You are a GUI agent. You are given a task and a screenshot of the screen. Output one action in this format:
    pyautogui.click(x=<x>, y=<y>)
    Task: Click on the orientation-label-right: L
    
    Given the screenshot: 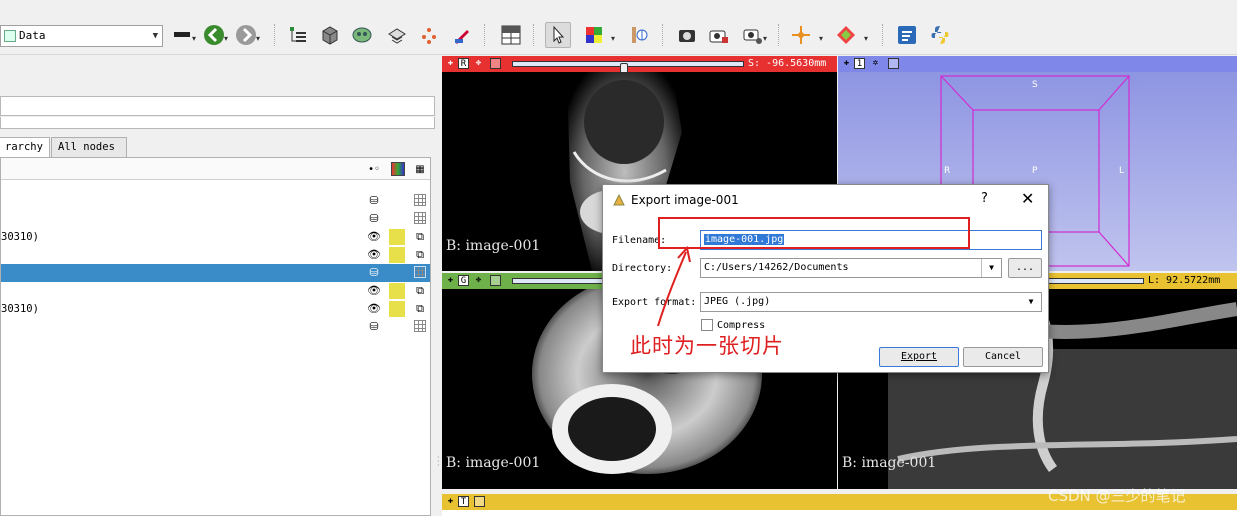 What is the action you would take?
    pyautogui.click(x=1122, y=171)
    